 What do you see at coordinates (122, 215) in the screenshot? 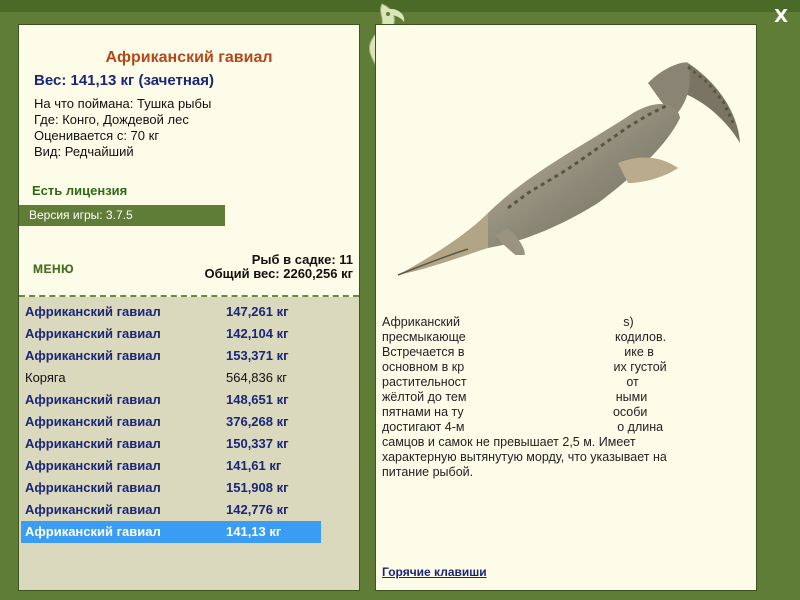
I see `game-version-bar: Версия игры: 3.7.5` at bounding box center [122, 215].